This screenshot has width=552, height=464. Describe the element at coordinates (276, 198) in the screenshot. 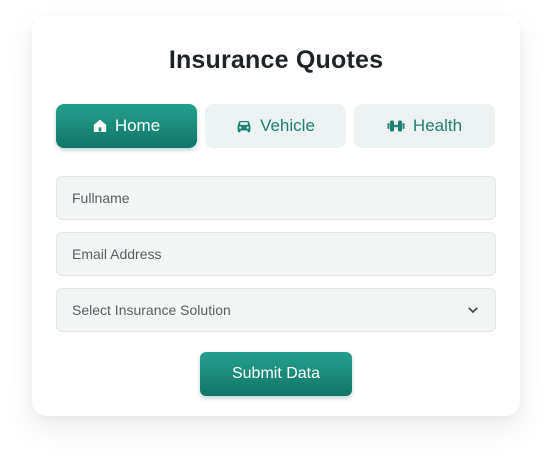

I see `fullname-input` at that location.